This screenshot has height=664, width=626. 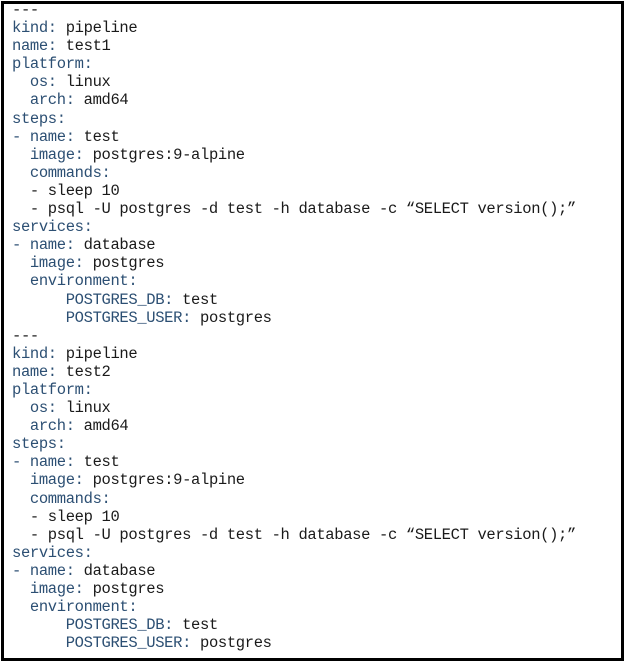 I want to click on yaml-key: arch:, so click(x=52, y=100).